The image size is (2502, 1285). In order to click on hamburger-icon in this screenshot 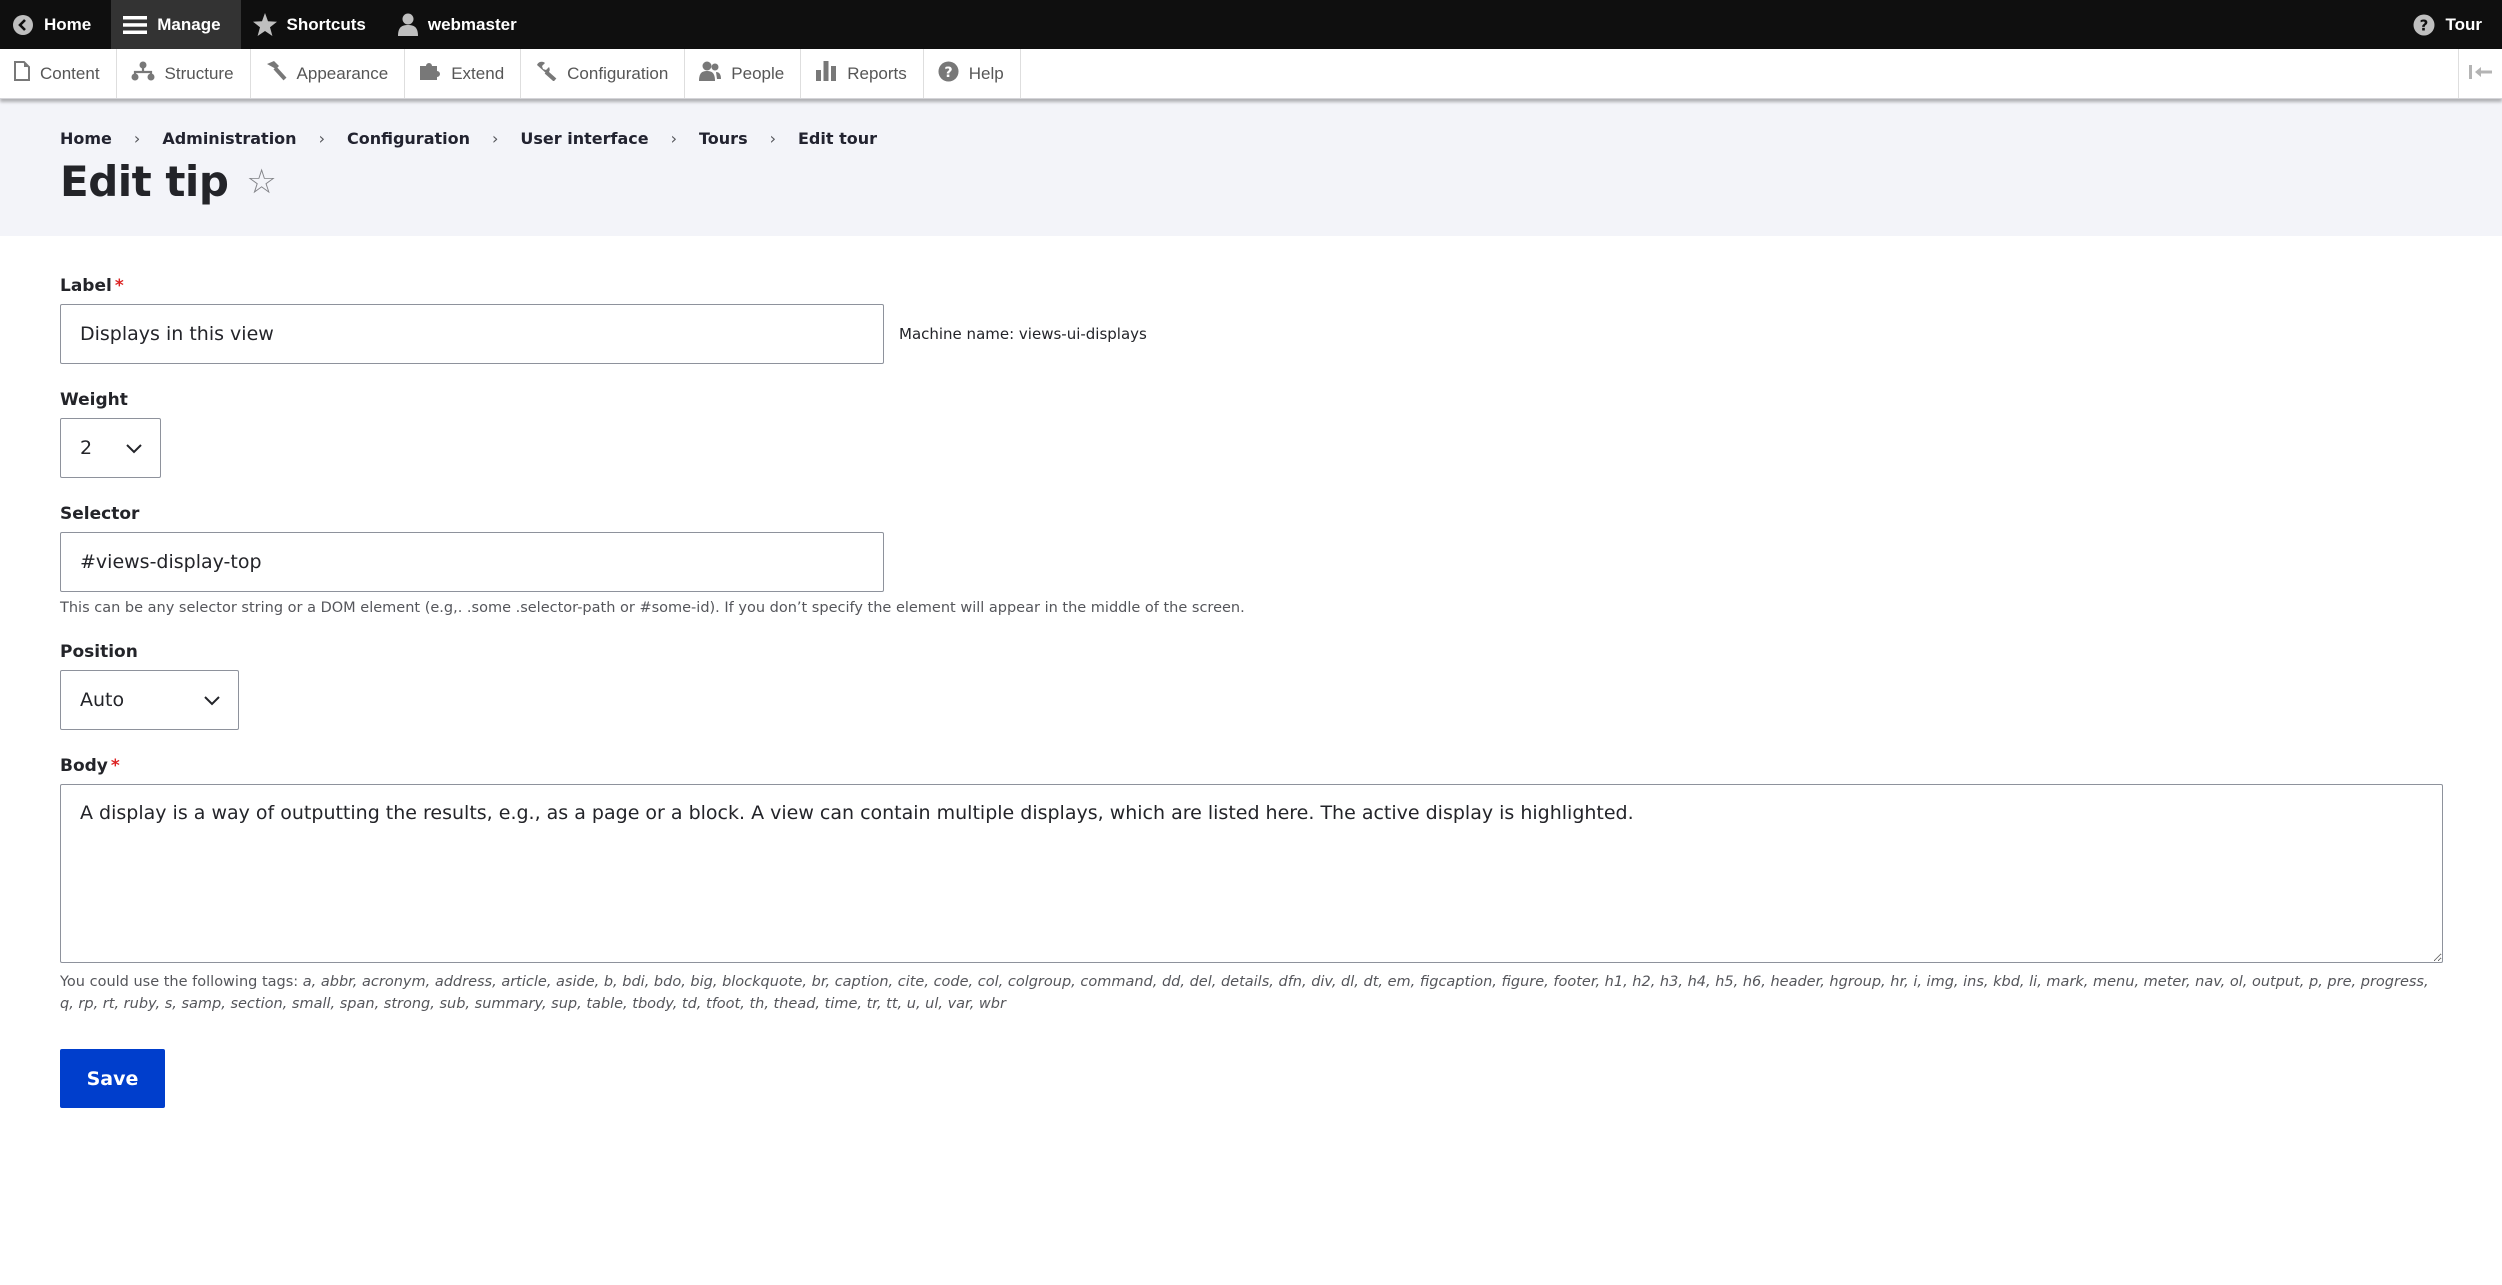, I will do `click(135, 25)`.